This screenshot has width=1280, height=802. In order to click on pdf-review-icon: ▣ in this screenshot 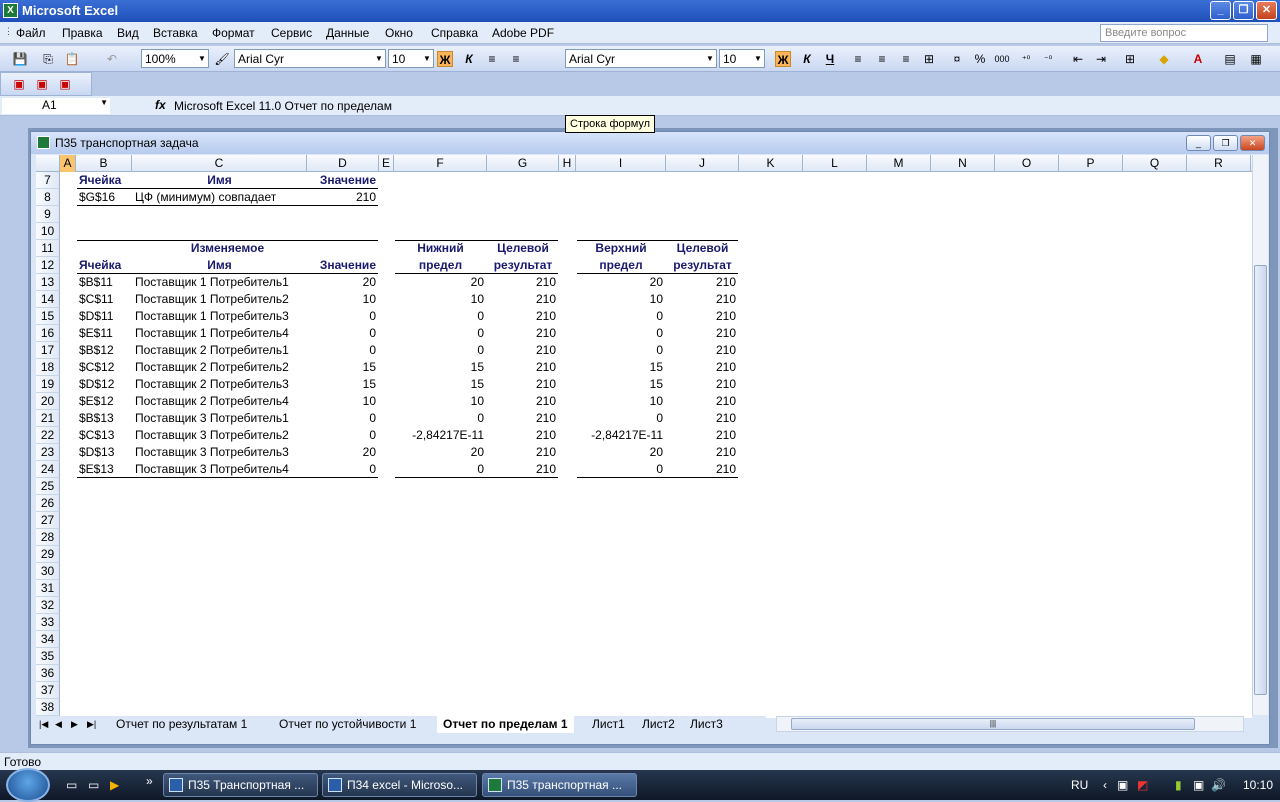, I will do `click(65, 84)`.